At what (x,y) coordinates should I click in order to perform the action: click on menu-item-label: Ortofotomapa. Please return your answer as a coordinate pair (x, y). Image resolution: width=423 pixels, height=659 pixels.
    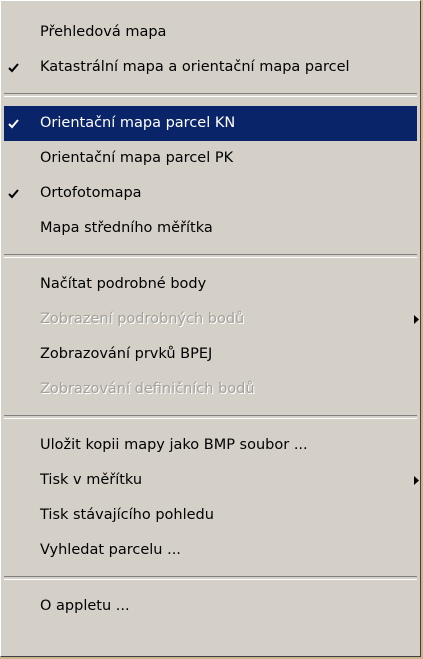
    Looking at the image, I should click on (91, 193).